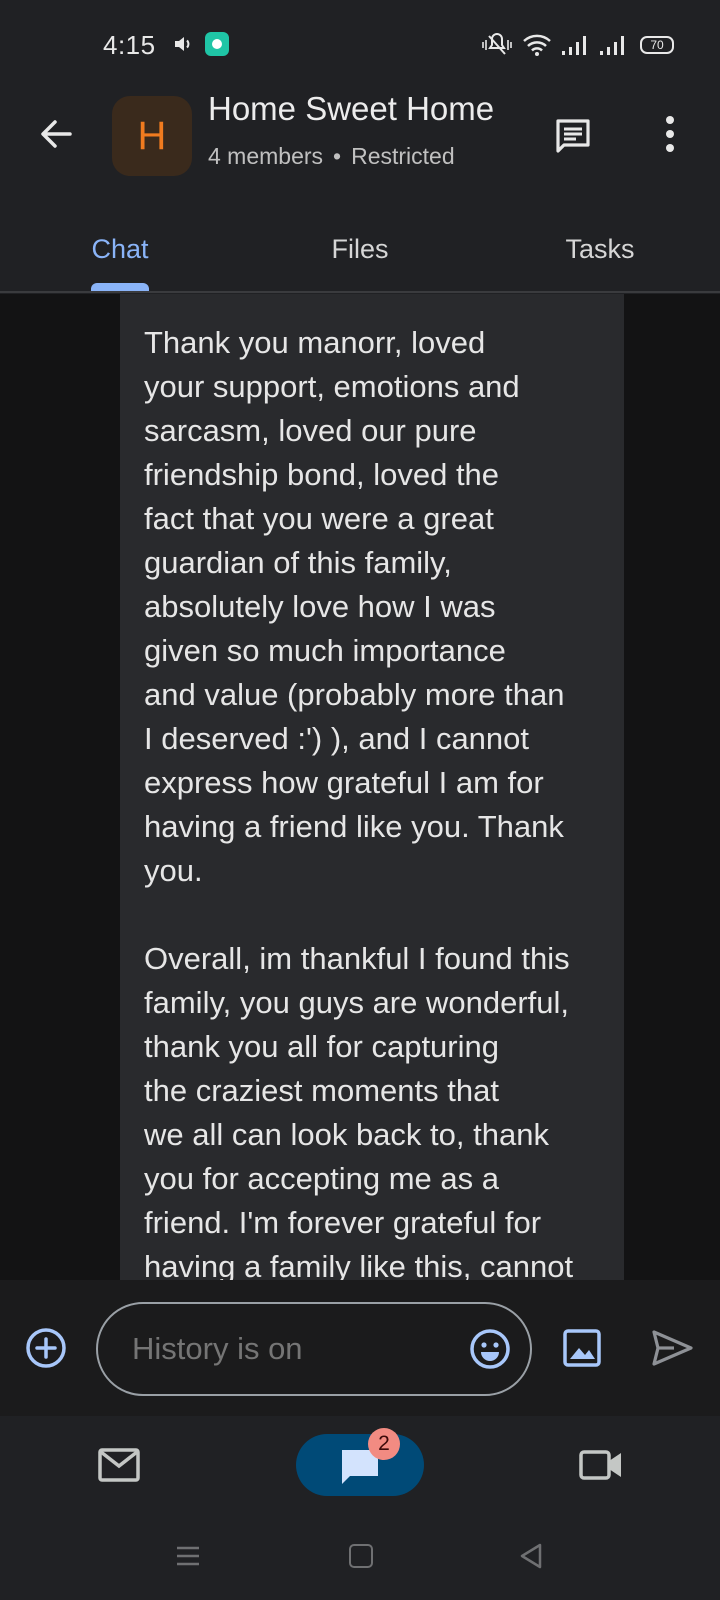 The width and height of the screenshot is (720, 1600). What do you see at coordinates (672, 1348) in the screenshot?
I see `send-icon` at bounding box center [672, 1348].